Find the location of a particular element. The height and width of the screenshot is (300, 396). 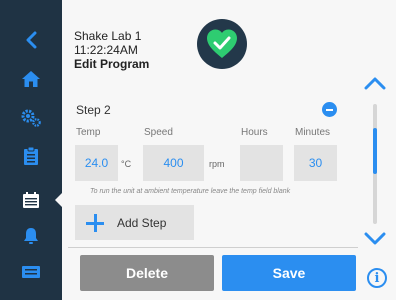

screen-display-icon is located at coordinates (31, 272).